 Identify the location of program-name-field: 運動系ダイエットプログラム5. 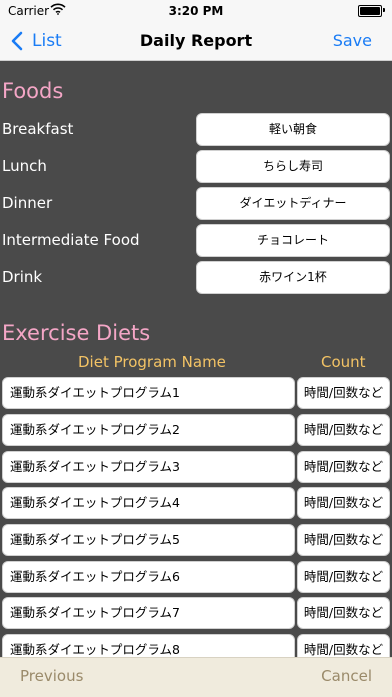
(148, 540).